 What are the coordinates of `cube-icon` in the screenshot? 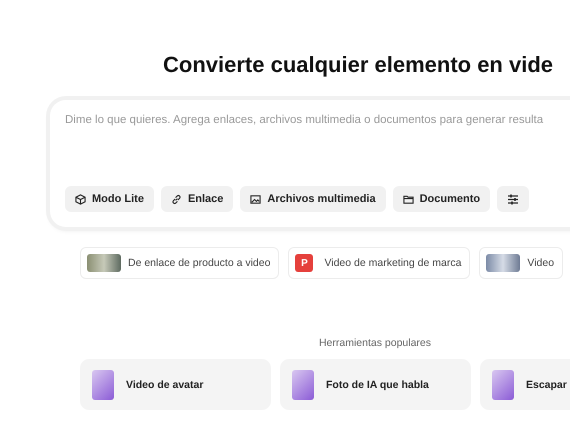 It's located at (80, 199).